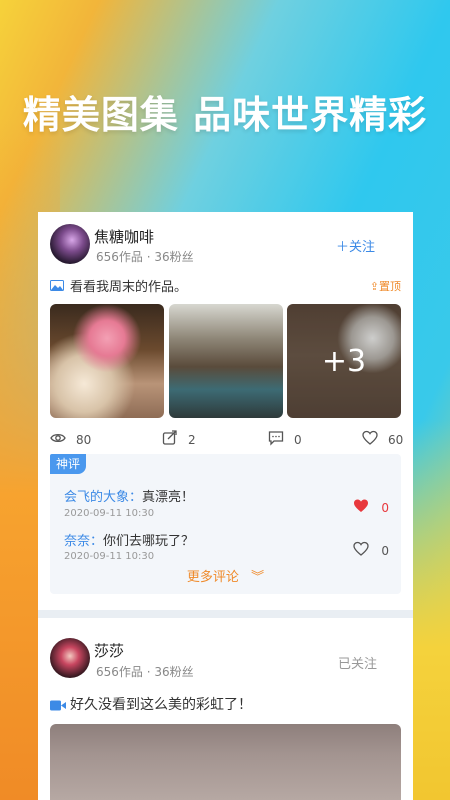 The height and width of the screenshot is (800, 450). I want to click on post-caption: 好久没看到这么美的彩虹了！, so click(151, 704).